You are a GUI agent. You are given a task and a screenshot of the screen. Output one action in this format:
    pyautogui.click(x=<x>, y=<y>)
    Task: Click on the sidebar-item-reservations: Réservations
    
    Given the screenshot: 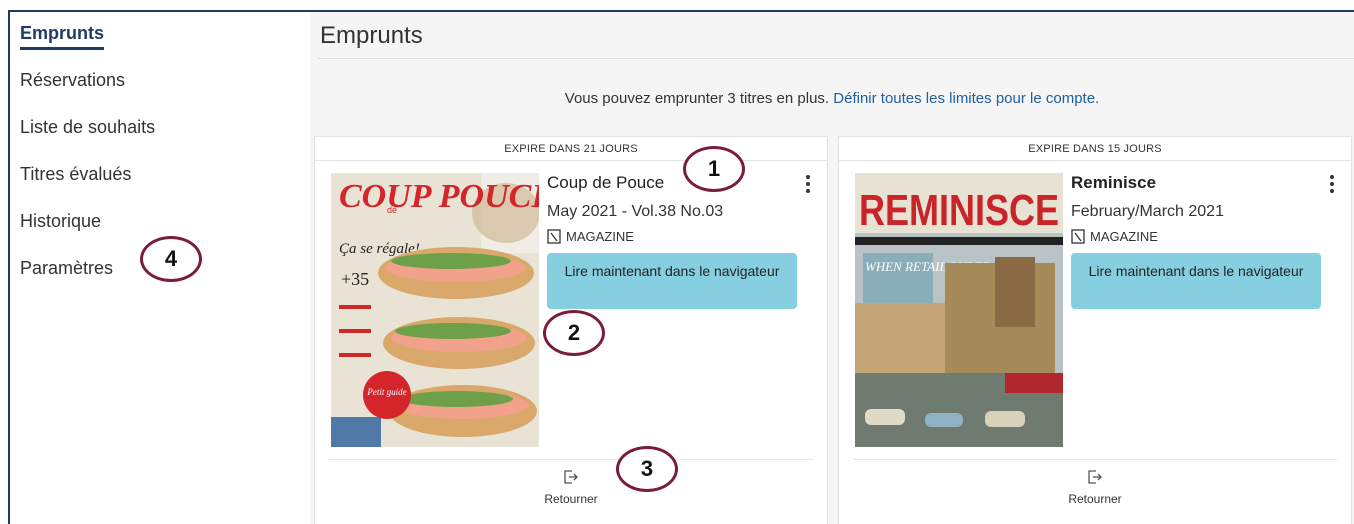 What is the action you would take?
    pyautogui.click(x=140, y=92)
    